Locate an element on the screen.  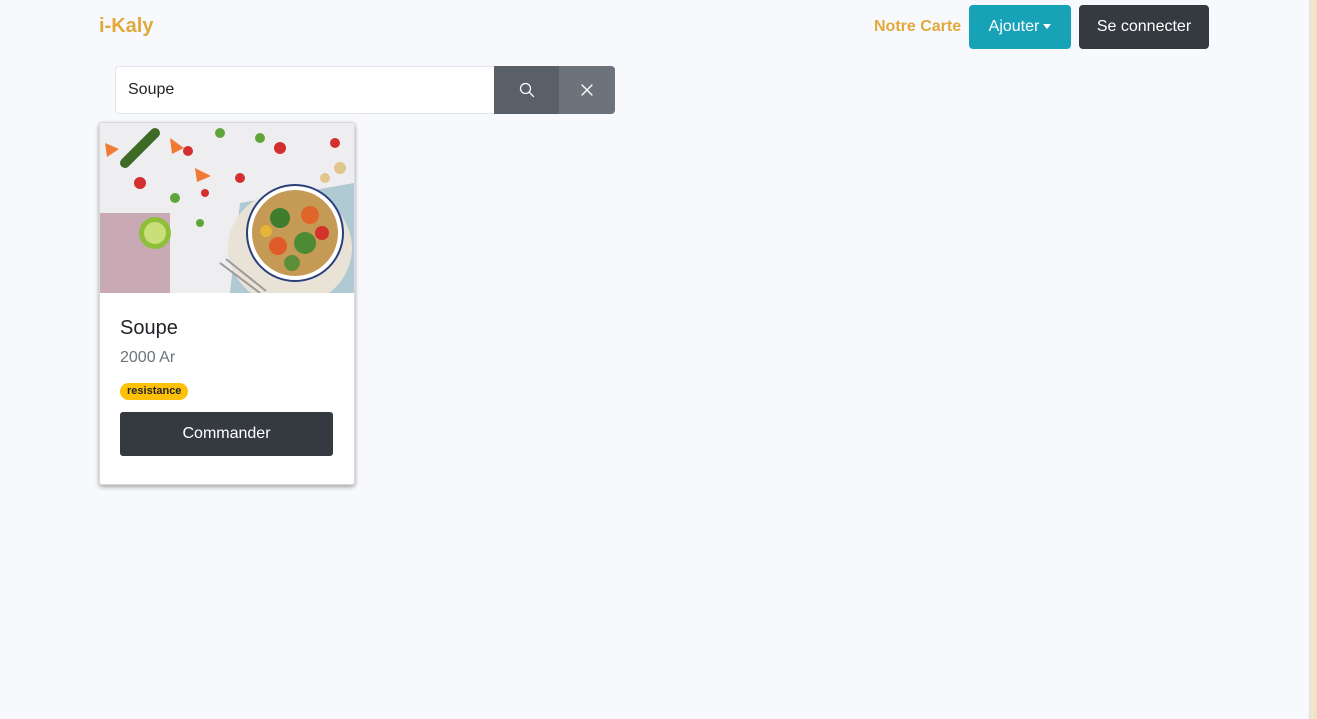
product-card: Soupe 2000 Ar resistance Commander is located at coordinates (227, 303).